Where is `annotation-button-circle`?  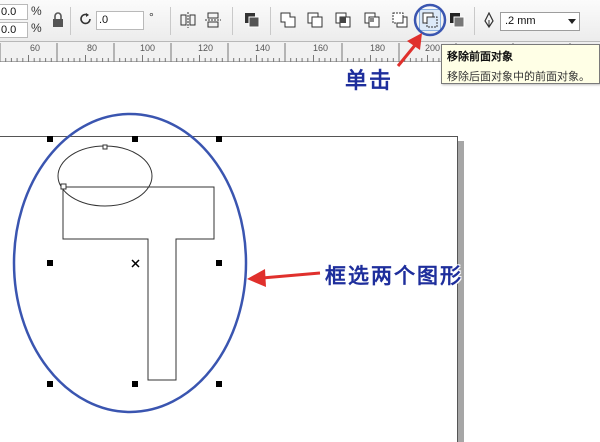 annotation-button-circle is located at coordinates (430, 20).